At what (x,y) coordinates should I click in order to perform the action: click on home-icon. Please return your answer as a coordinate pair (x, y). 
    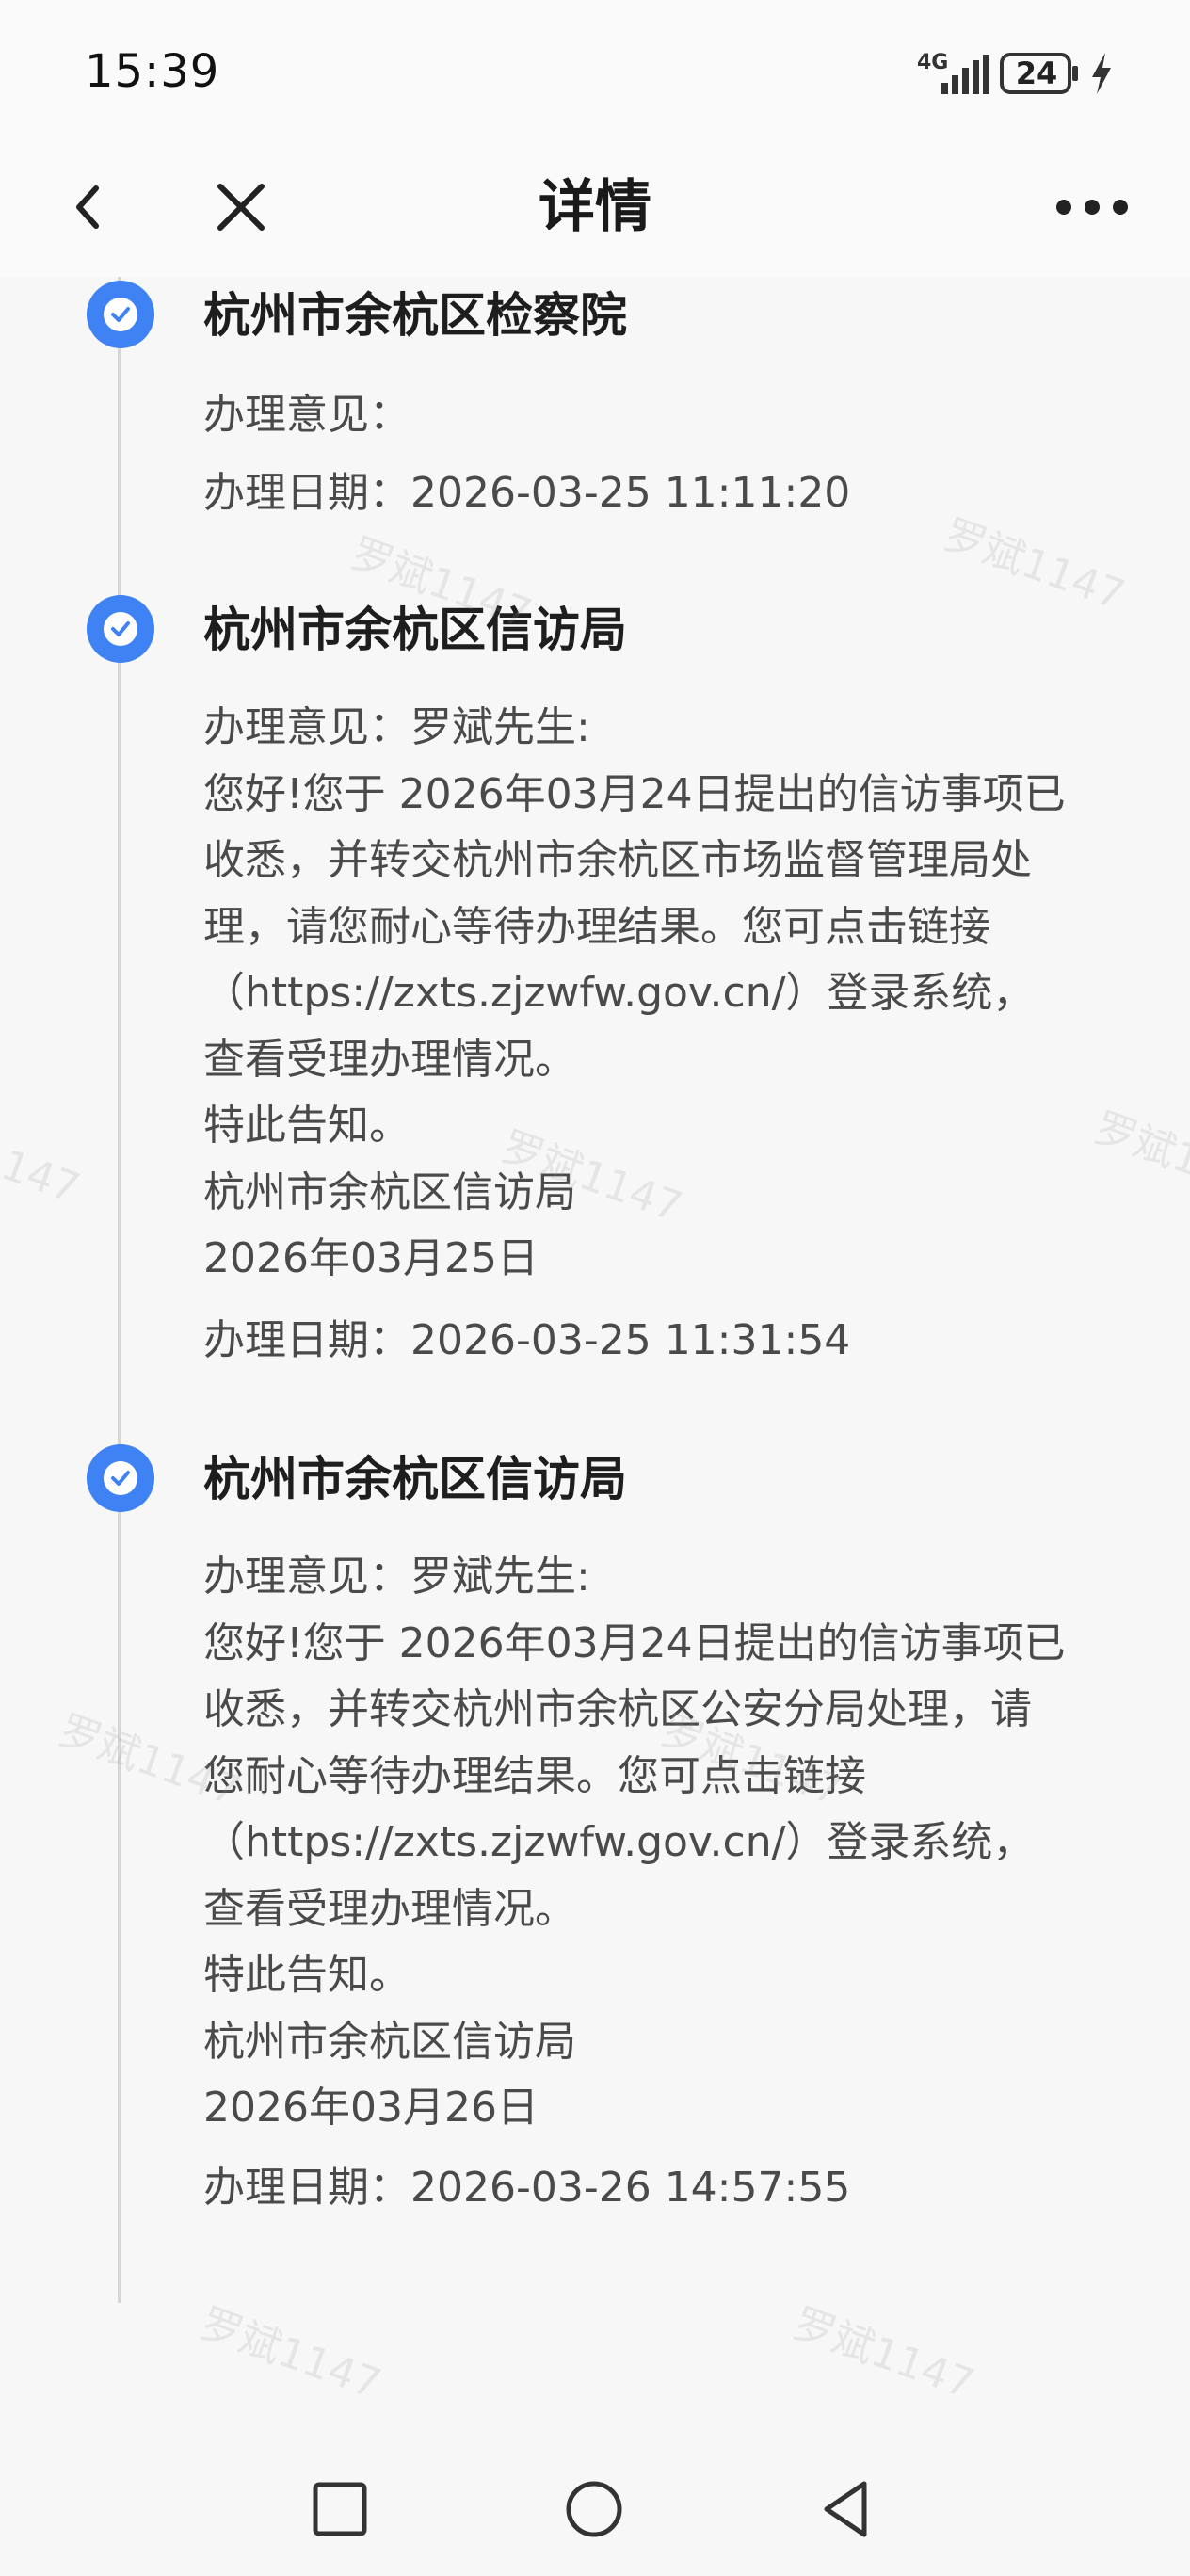
    Looking at the image, I should click on (594, 2509).